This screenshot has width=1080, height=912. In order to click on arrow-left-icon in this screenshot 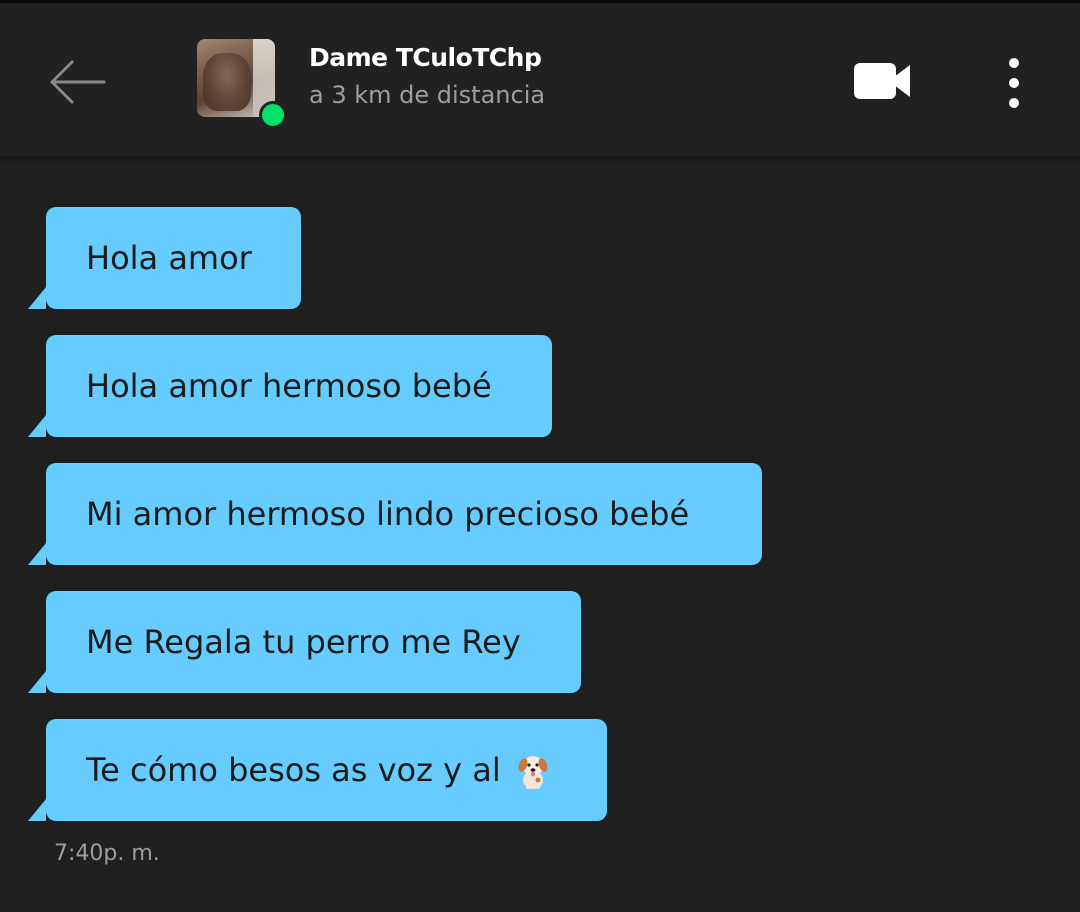, I will do `click(78, 82)`.